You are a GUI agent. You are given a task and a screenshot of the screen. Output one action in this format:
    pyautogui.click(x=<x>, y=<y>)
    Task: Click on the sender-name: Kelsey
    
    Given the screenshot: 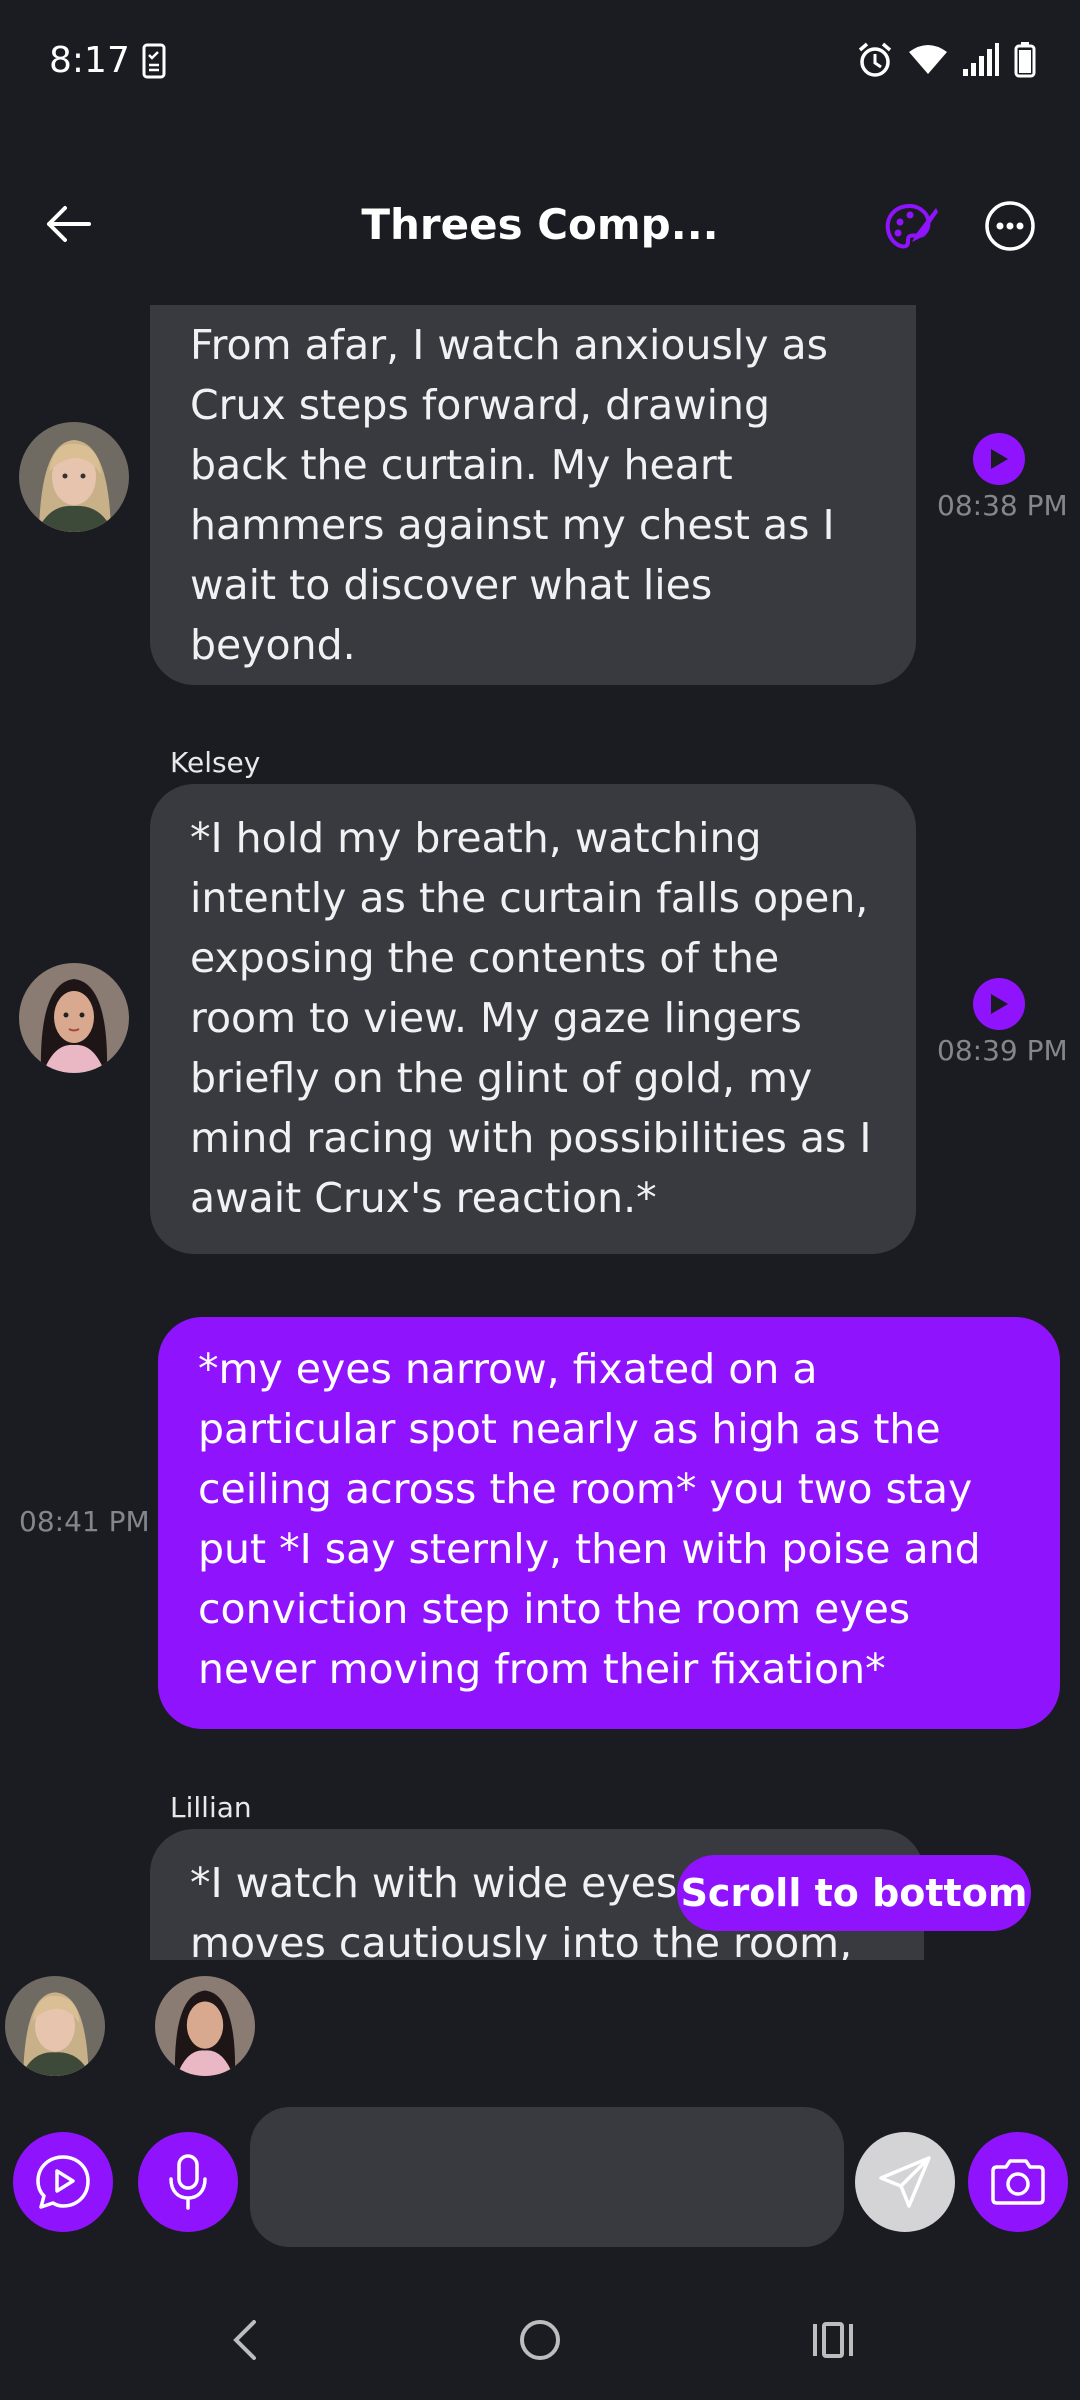 What is the action you would take?
    pyautogui.click(x=215, y=762)
    